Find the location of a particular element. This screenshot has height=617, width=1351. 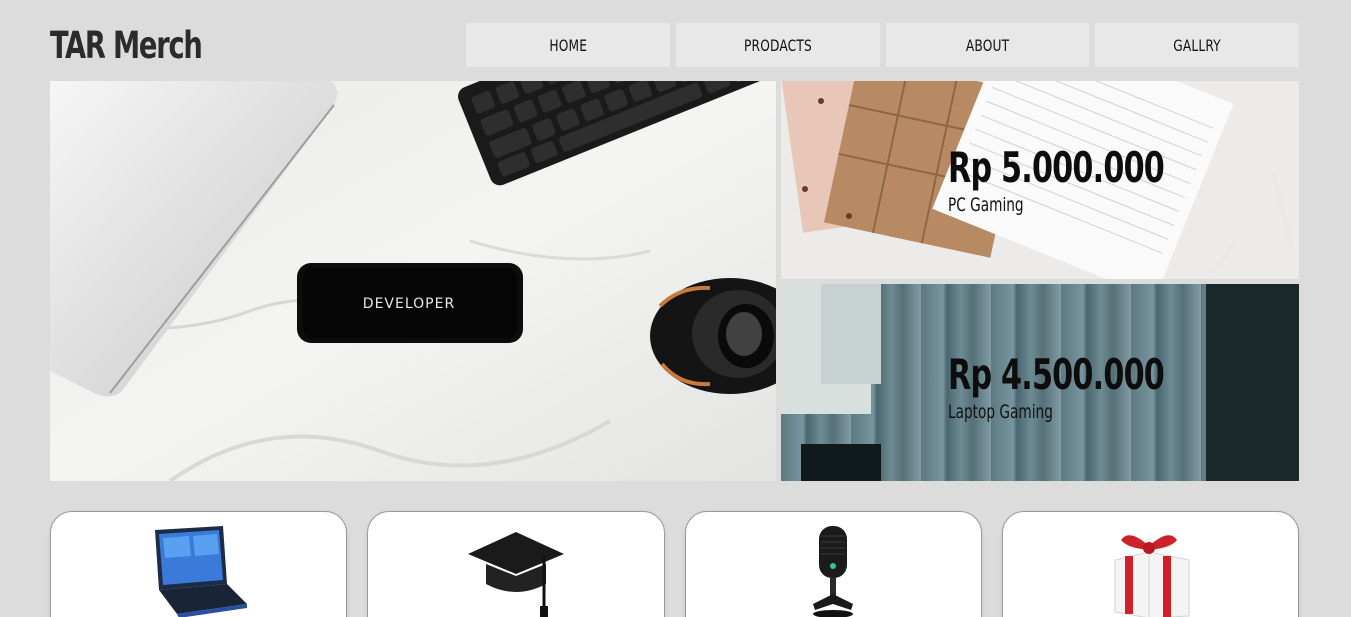

nav-gallery-label: GALLRY is located at coordinates (1197, 45).